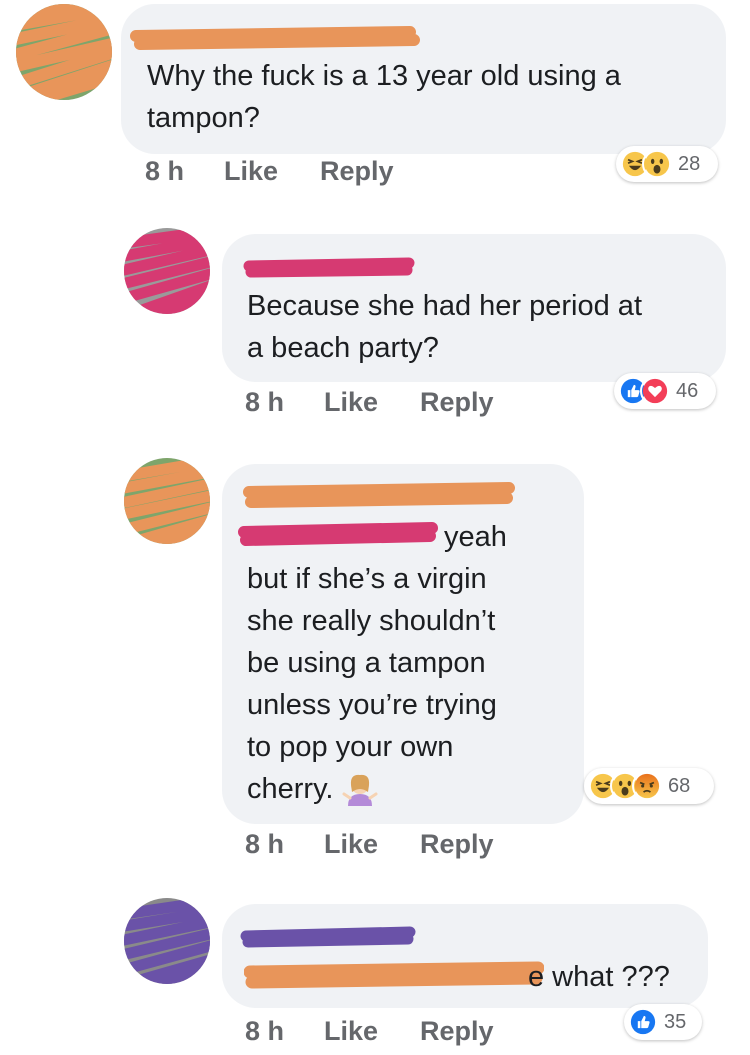 Image resolution: width=750 pixels, height=1055 pixels. Describe the element at coordinates (343, 348) in the screenshot. I see `comment-line: a beach party?` at that location.